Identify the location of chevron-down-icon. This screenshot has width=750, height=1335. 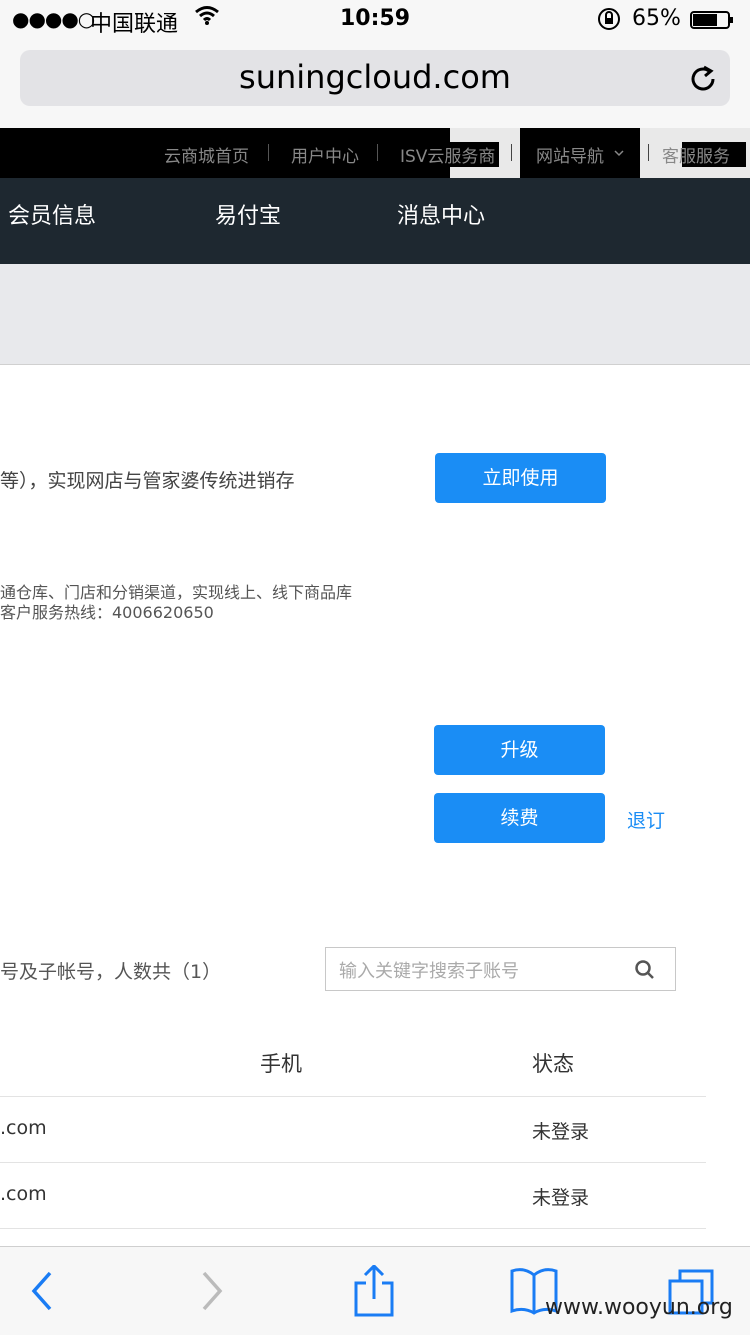
(619, 153).